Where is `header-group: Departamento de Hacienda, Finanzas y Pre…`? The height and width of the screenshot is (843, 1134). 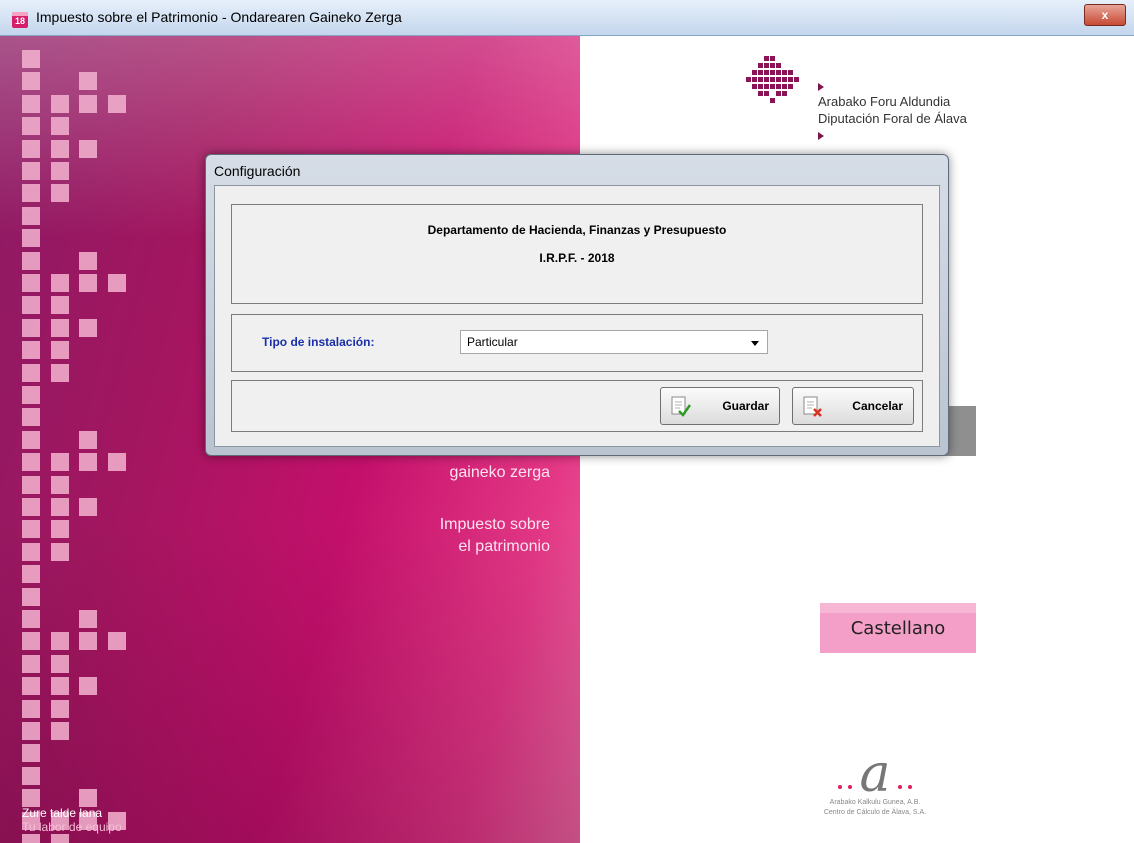 header-group: Departamento de Hacienda, Finanzas y Pre… is located at coordinates (577, 254).